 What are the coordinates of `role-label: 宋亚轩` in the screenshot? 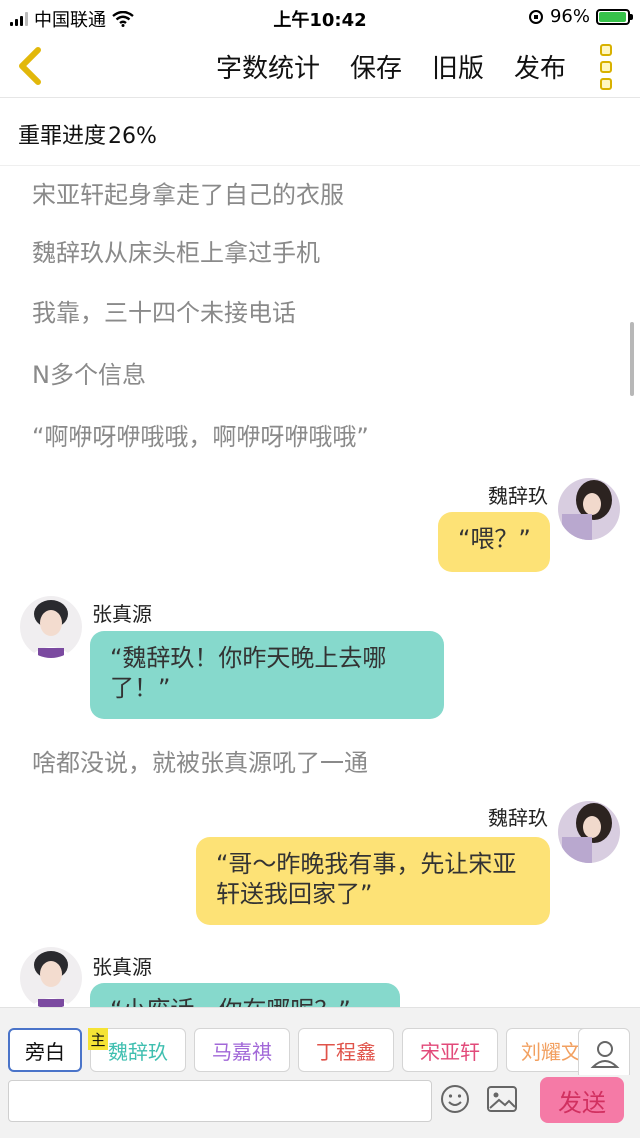 It's located at (450, 1051).